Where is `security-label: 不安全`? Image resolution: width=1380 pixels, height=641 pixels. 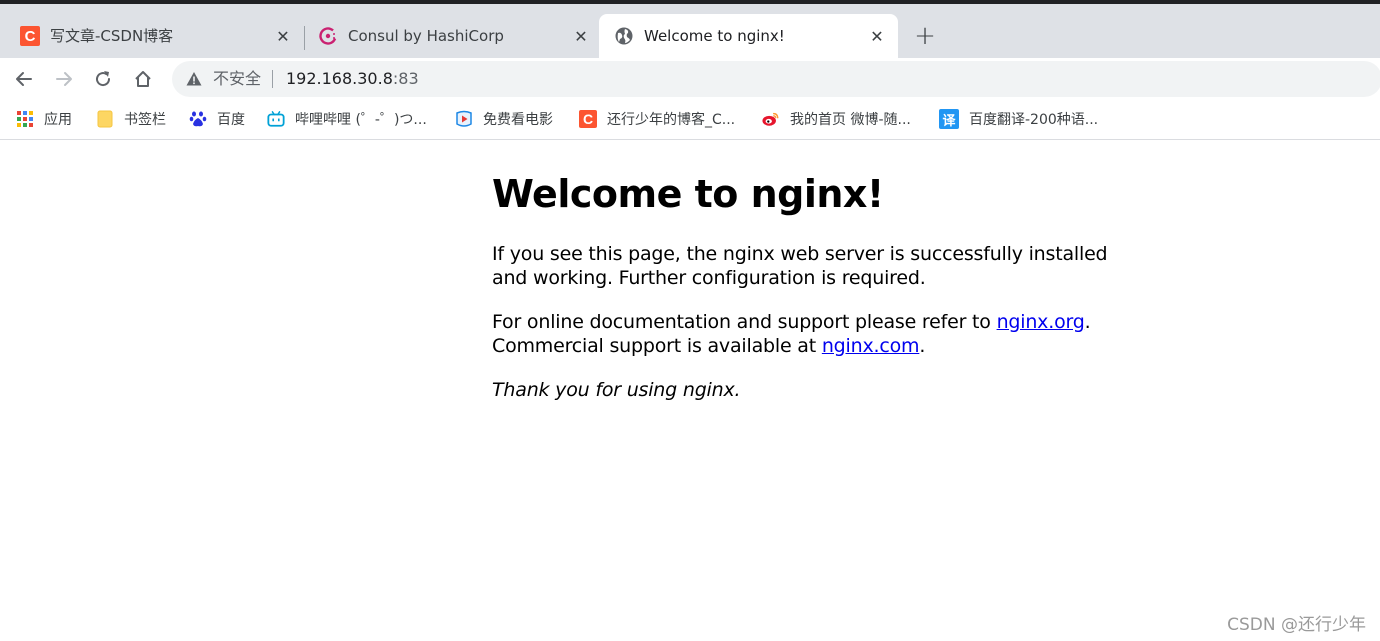 security-label: 不安全 is located at coordinates (237, 79).